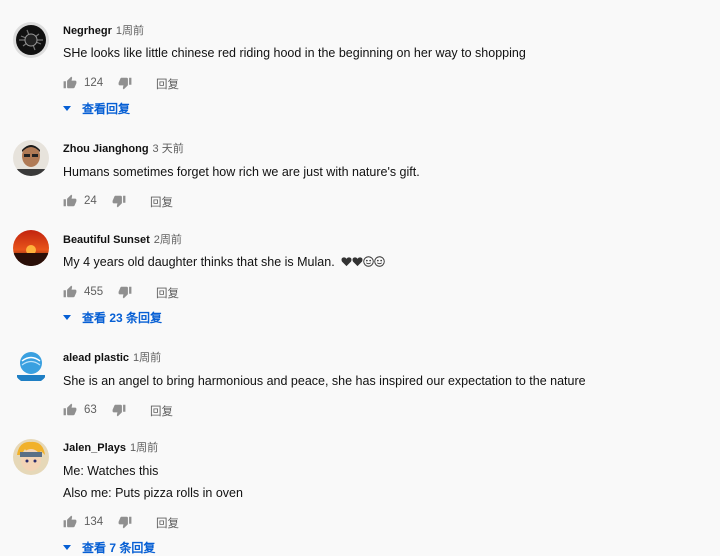  I want to click on view-replies-link: 查看 23 条回复, so click(112, 317).